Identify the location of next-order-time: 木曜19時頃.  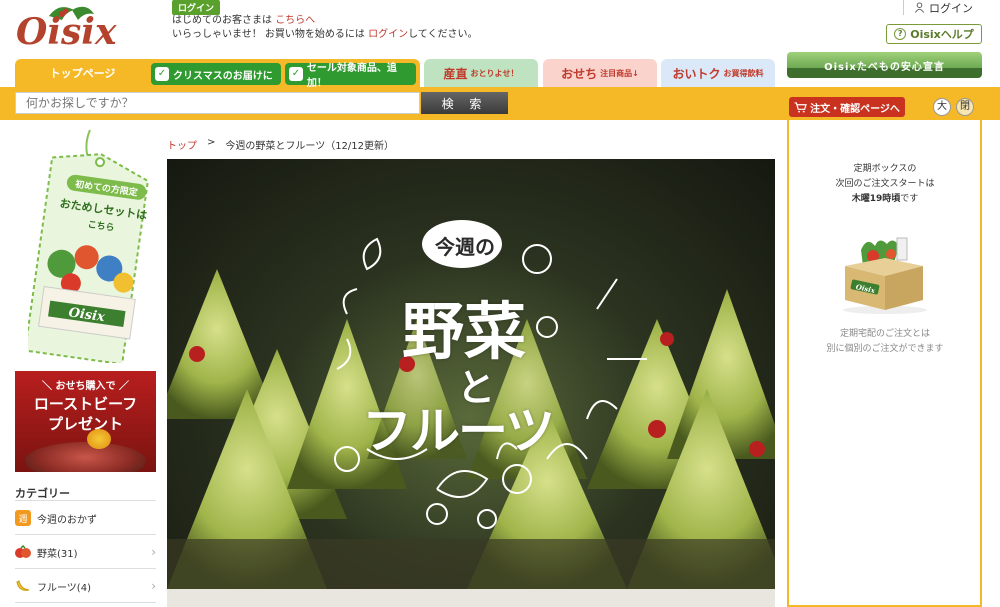
(876, 199).